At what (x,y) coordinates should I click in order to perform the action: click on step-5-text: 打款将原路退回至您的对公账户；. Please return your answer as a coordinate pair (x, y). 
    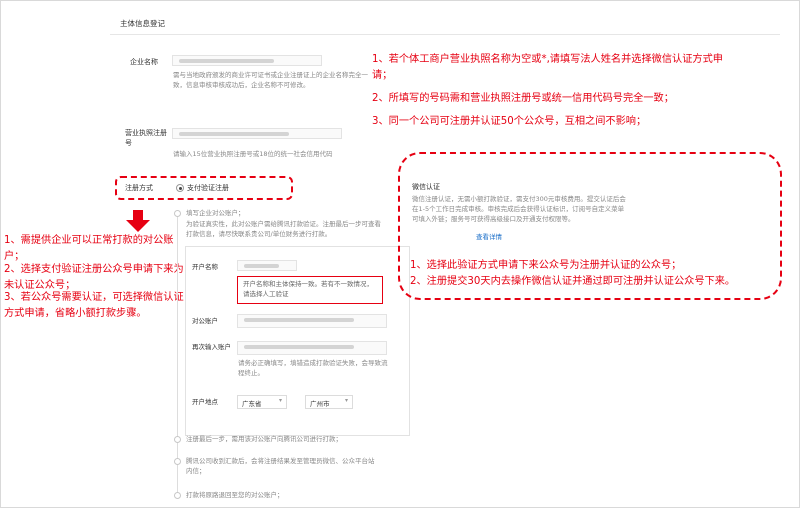
    Looking at the image, I should click on (235, 495).